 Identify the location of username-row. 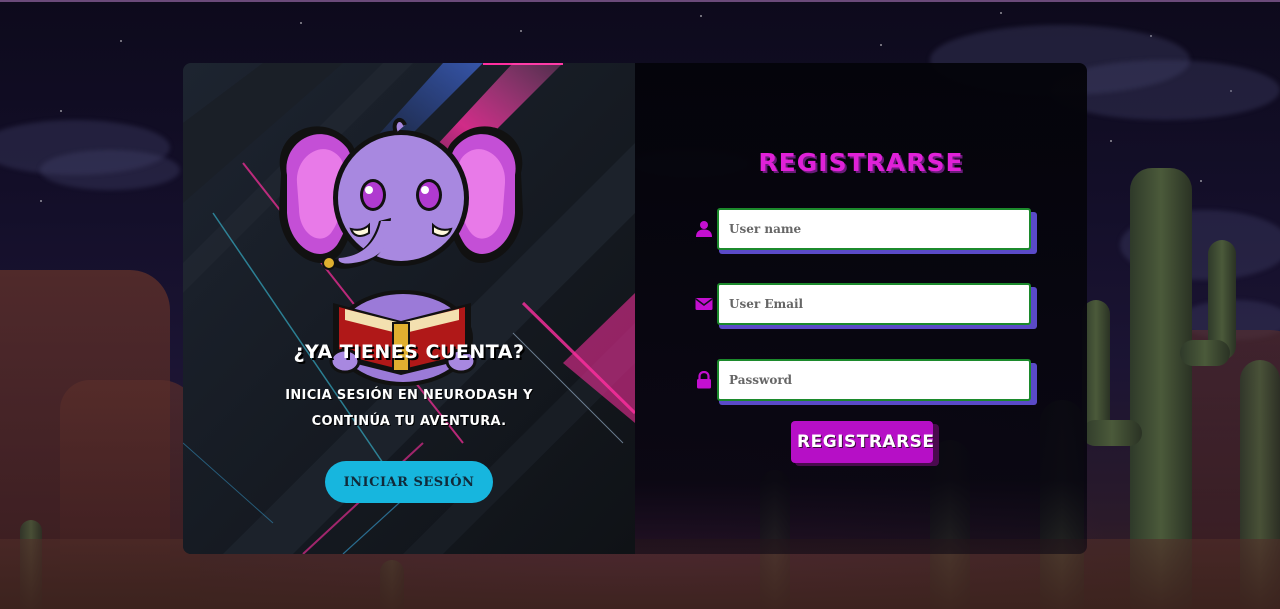
(866, 232).